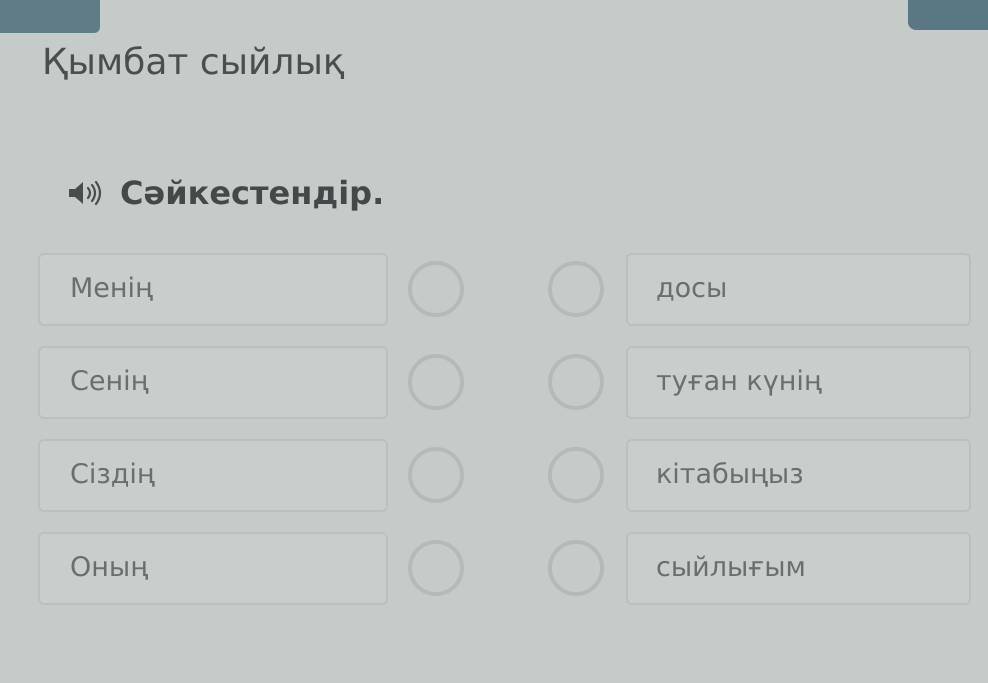 This screenshot has height=683, width=988. What do you see at coordinates (213, 289) in the screenshot?
I see `match-item: Менің` at bounding box center [213, 289].